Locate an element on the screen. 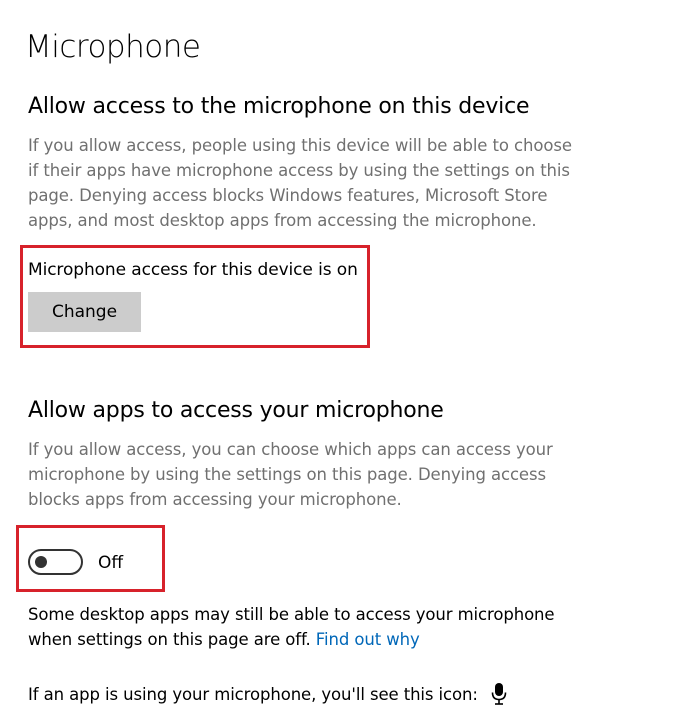  desktop-apps-note-text: when settings on this page are off. is located at coordinates (169, 639).